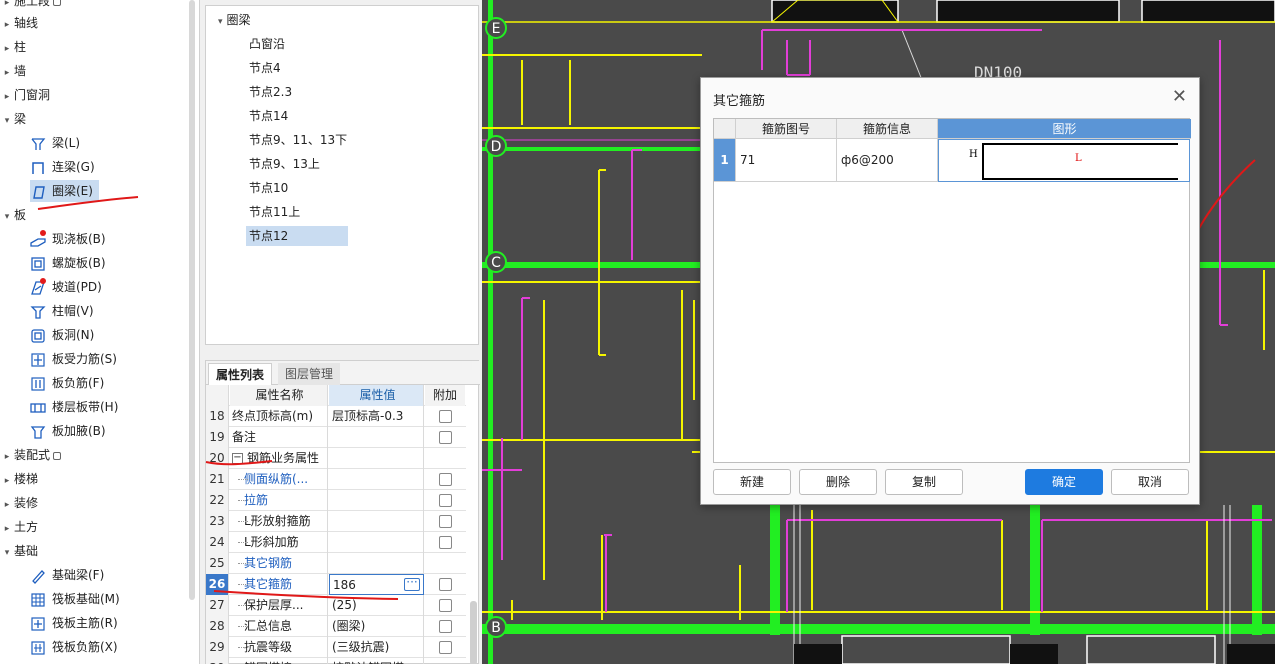 The width and height of the screenshot is (1275, 664). I want to click on tree-item: 楼层板带(H), so click(74, 407).